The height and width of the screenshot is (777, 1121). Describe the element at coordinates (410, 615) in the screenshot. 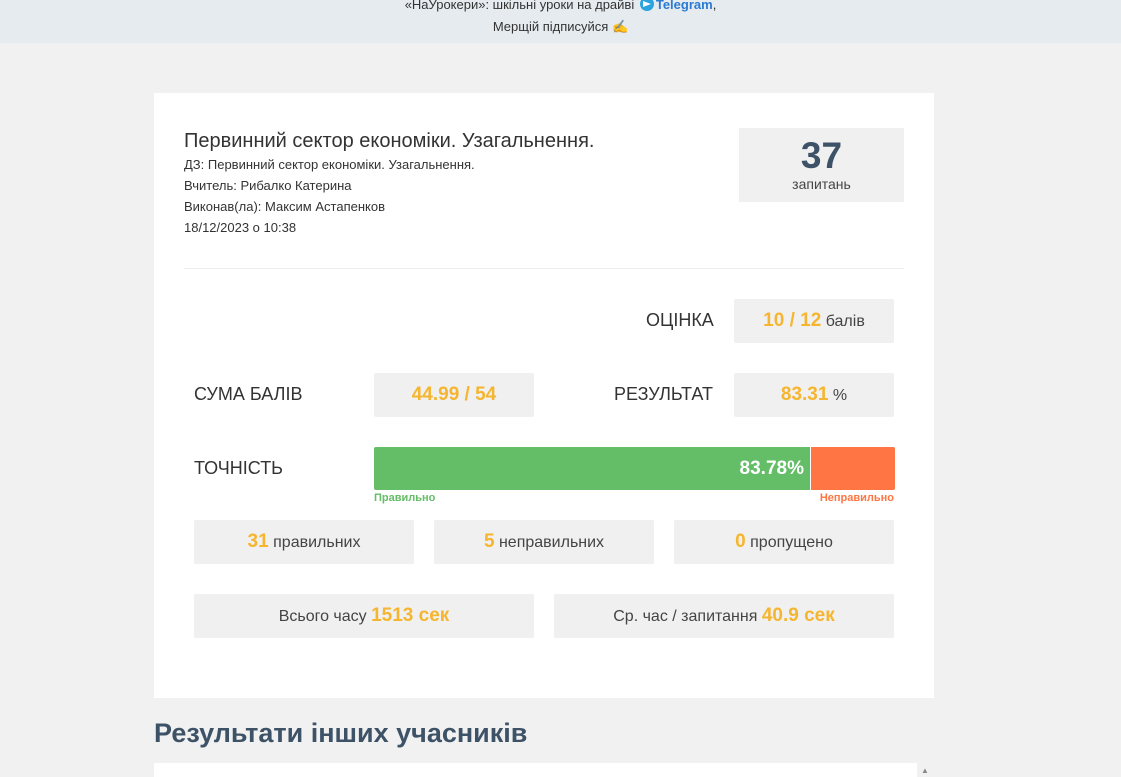

I see `total-time-value: 1513 сек` at that location.